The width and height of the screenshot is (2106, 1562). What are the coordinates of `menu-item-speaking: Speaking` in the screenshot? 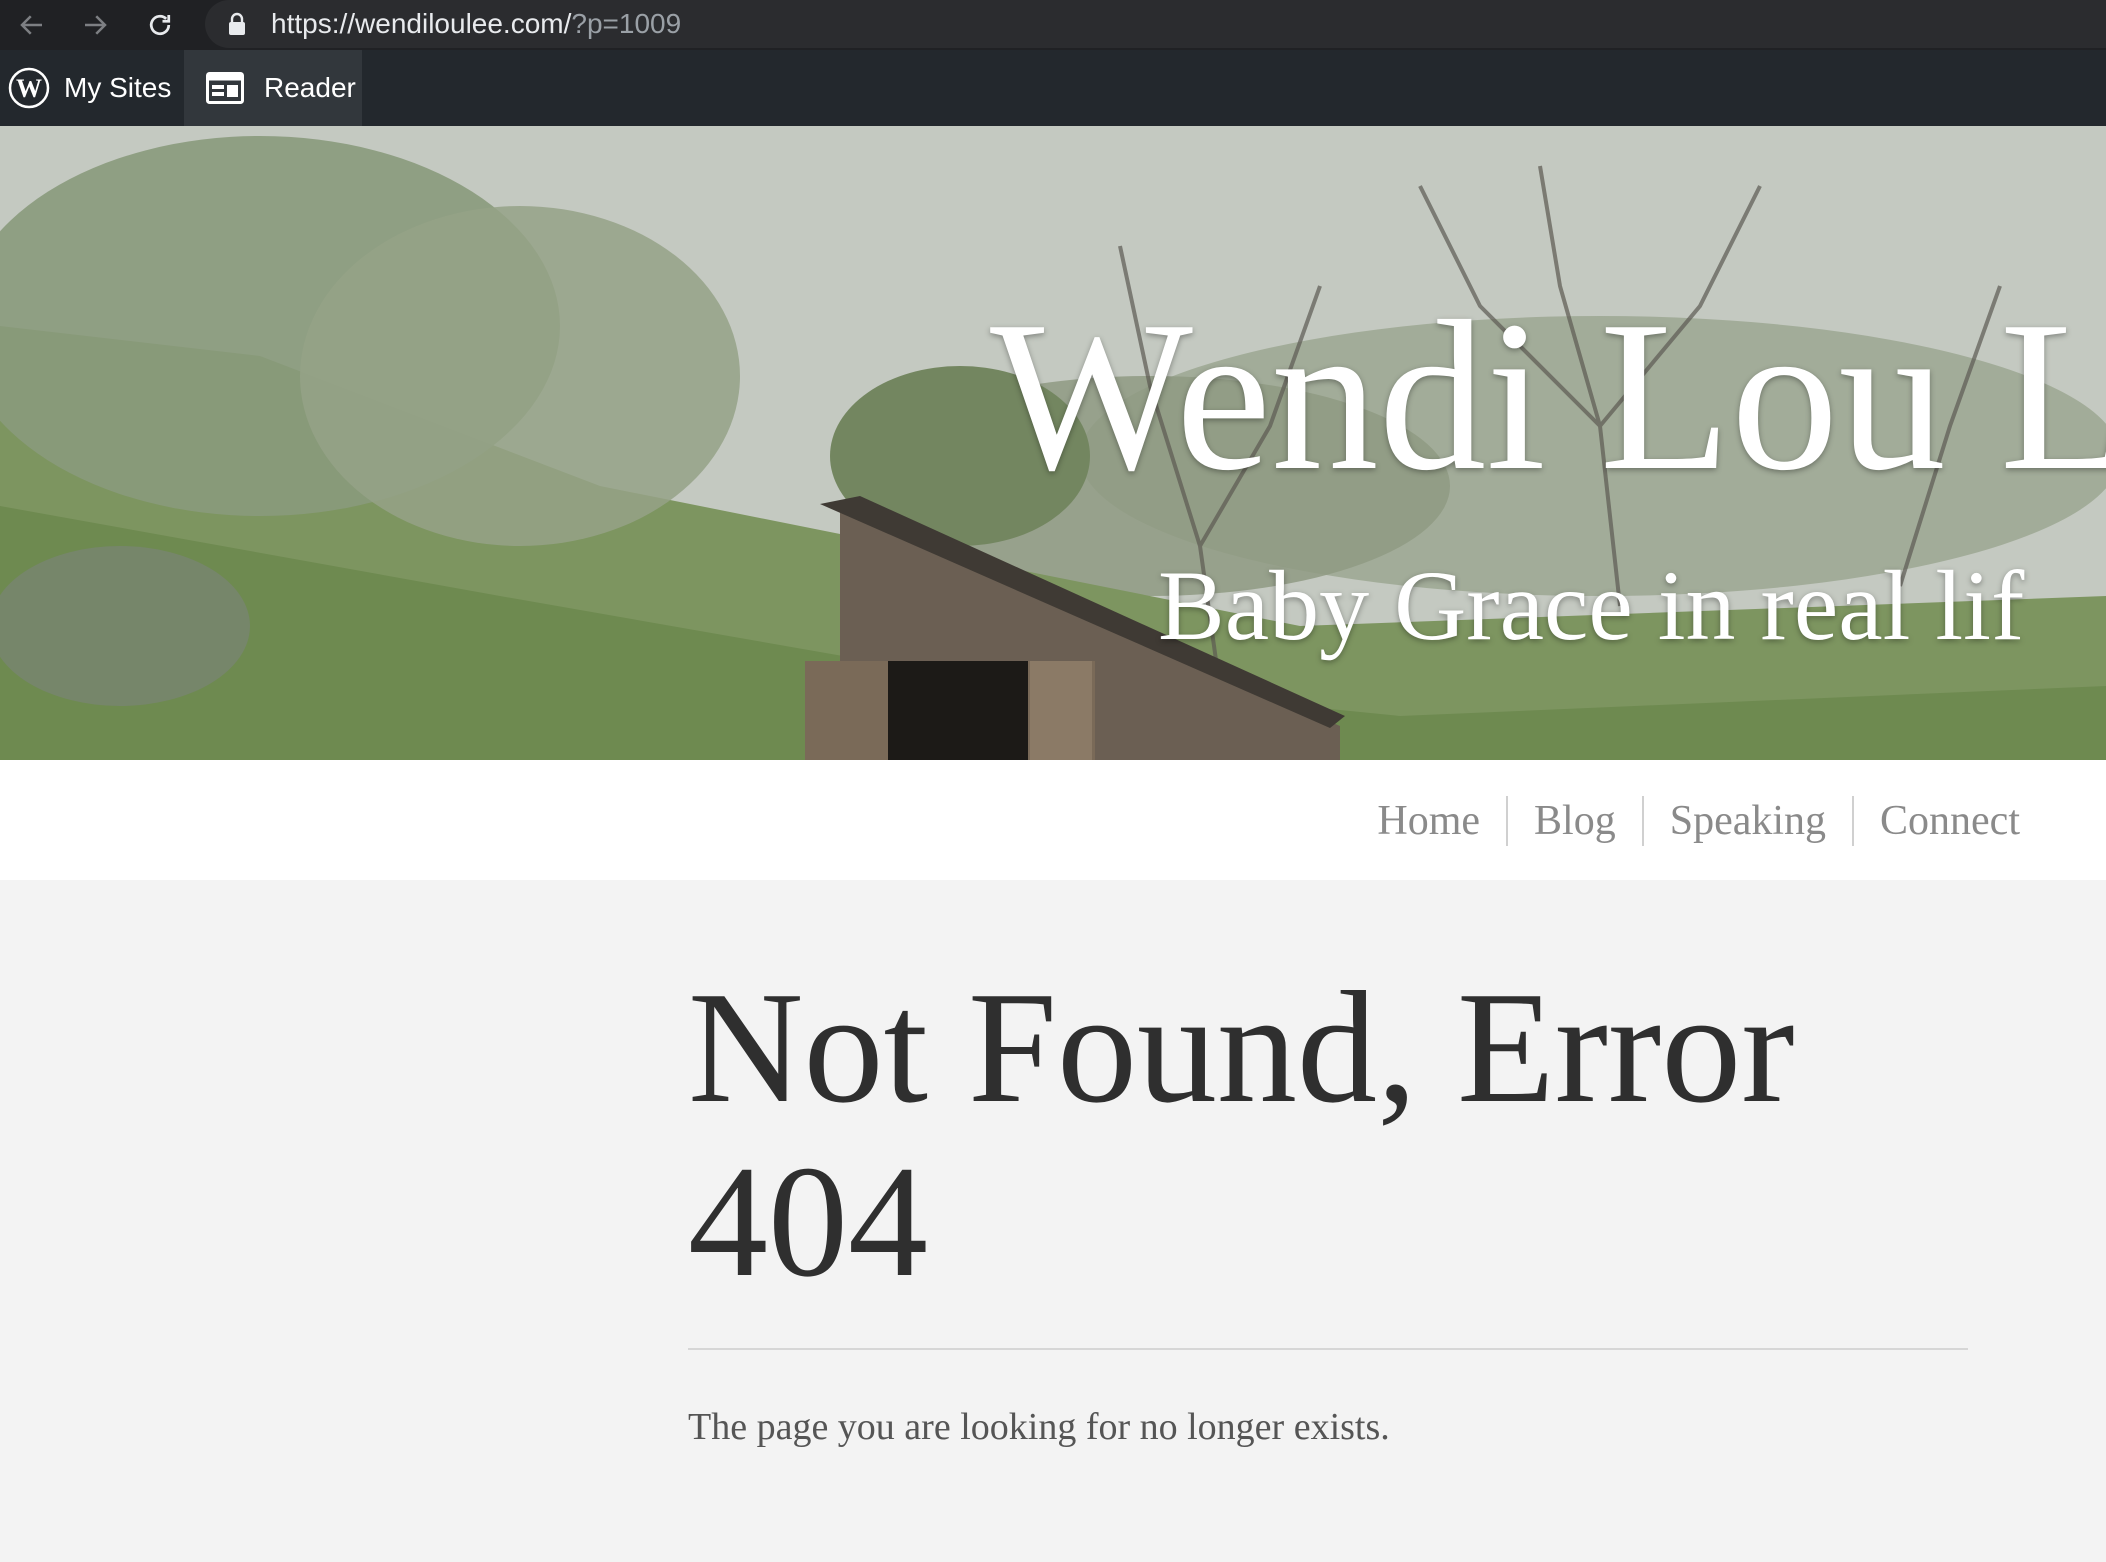 It's located at (1746, 821).